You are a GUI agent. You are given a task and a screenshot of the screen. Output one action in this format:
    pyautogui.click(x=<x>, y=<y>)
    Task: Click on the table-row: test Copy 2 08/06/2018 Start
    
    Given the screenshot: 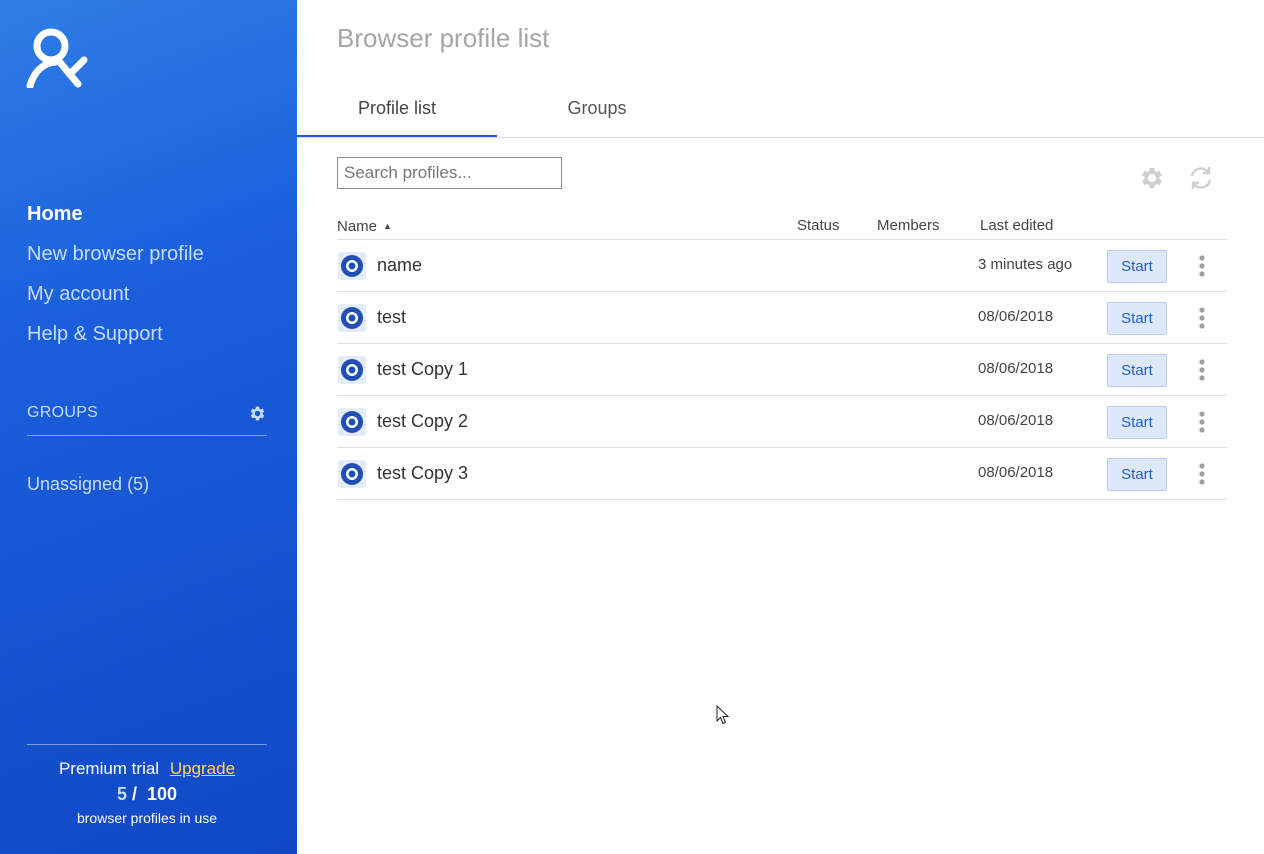 What is the action you would take?
    pyautogui.click(x=782, y=422)
    